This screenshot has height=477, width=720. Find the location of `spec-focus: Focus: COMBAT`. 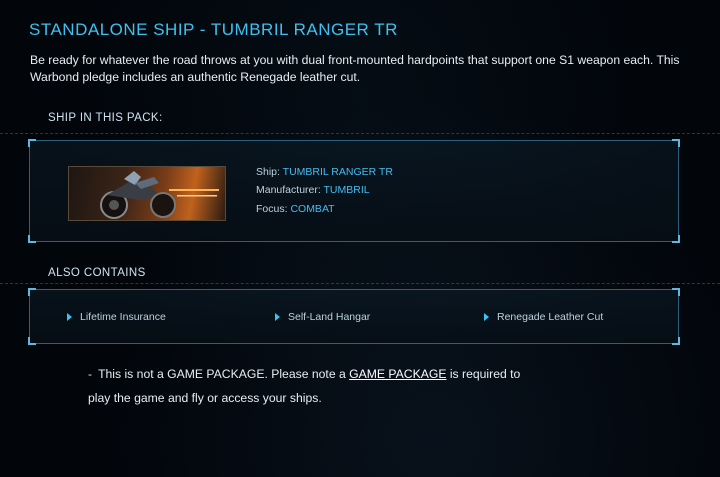

spec-focus: Focus: COMBAT is located at coordinates (295, 209).